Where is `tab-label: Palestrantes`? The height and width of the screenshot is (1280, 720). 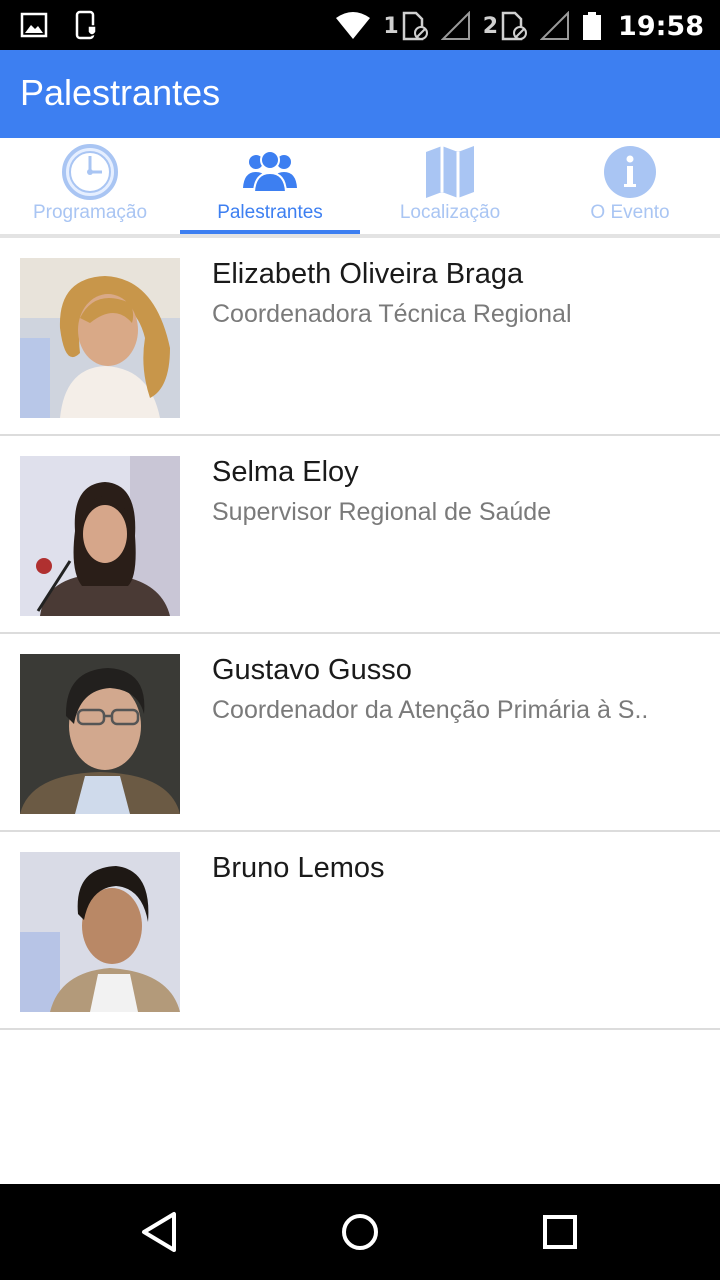
tab-label: Palestrantes is located at coordinates (270, 212).